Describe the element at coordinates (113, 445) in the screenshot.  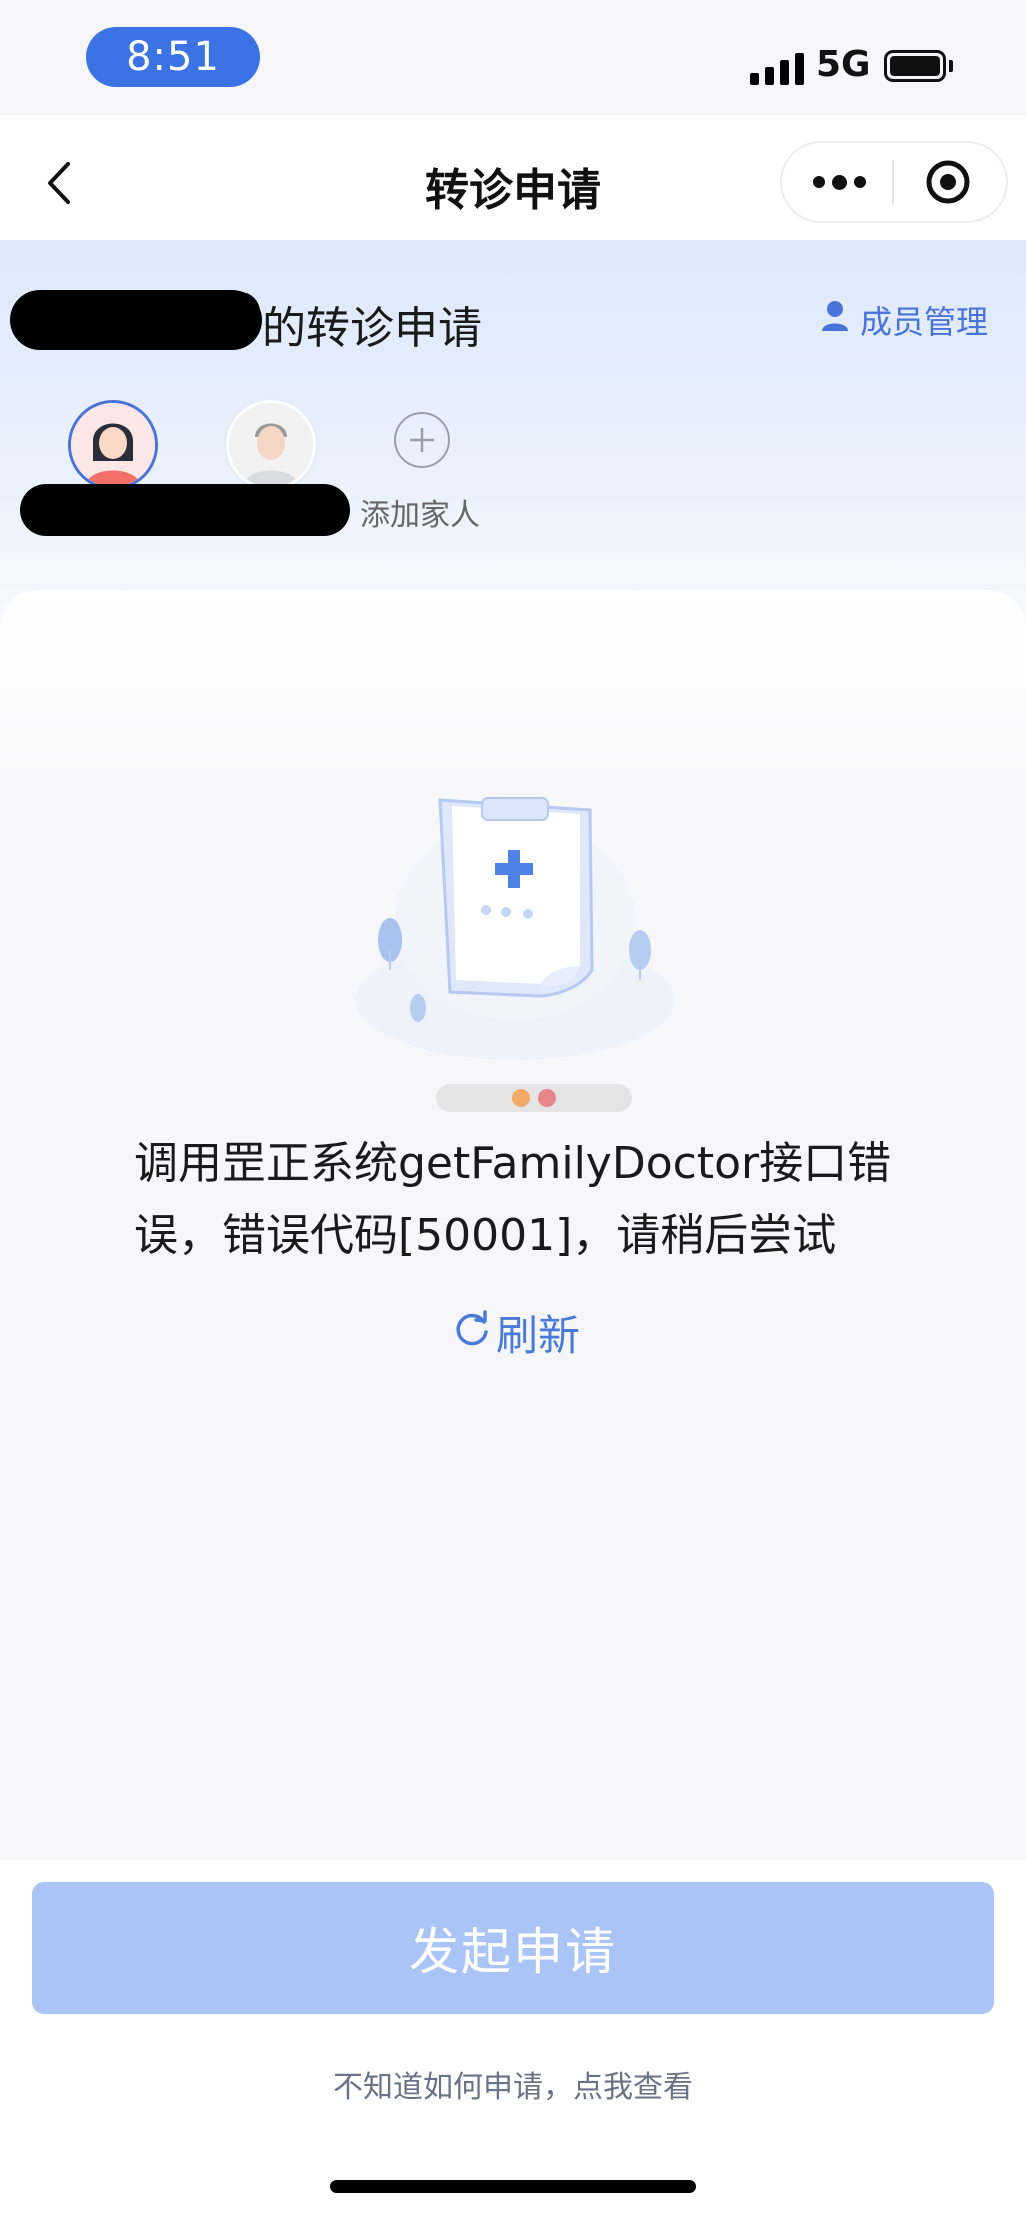
I see `avatar-female` at that location.